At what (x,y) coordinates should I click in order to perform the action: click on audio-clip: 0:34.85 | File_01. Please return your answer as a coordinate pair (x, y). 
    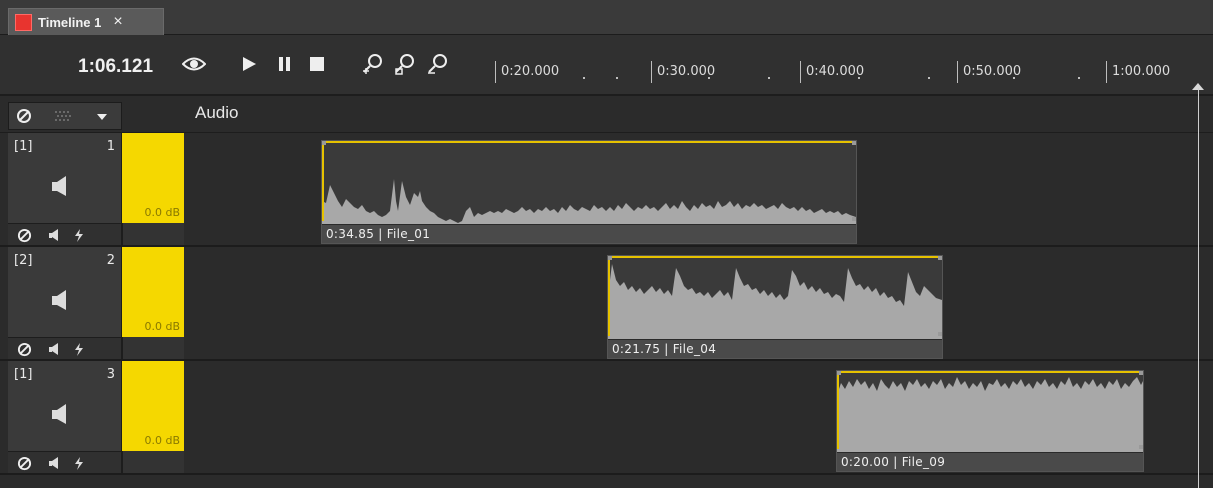
    Looking at the image, I should click on (589, 192).